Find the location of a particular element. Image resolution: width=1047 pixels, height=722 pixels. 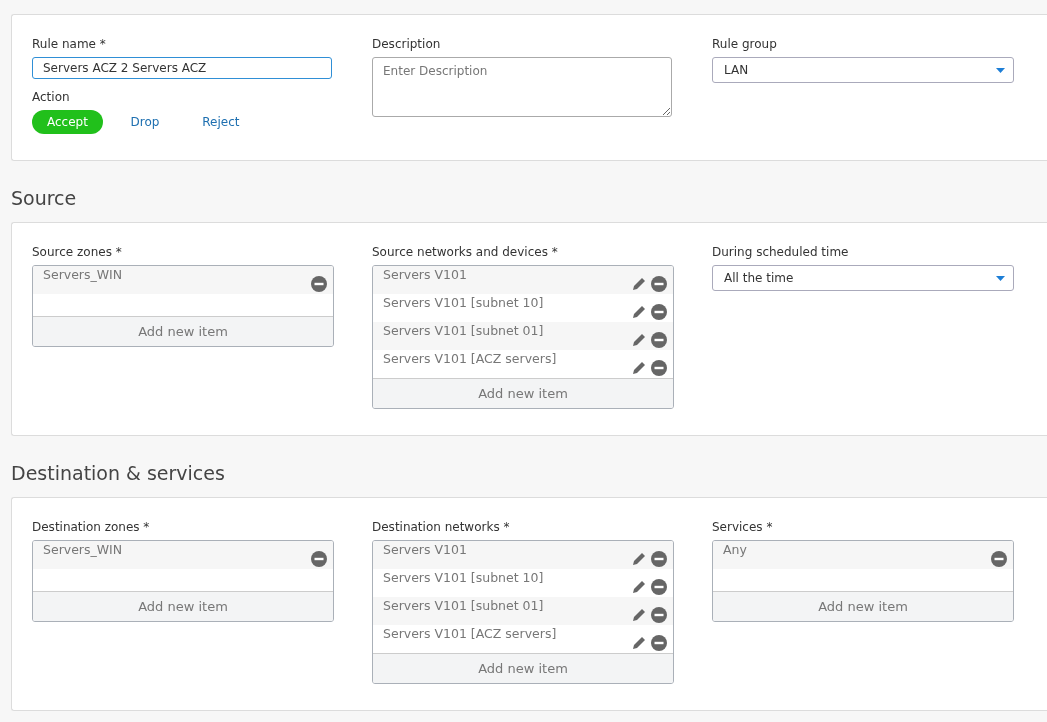

list-item: Any is located at coordinates (863, 555).